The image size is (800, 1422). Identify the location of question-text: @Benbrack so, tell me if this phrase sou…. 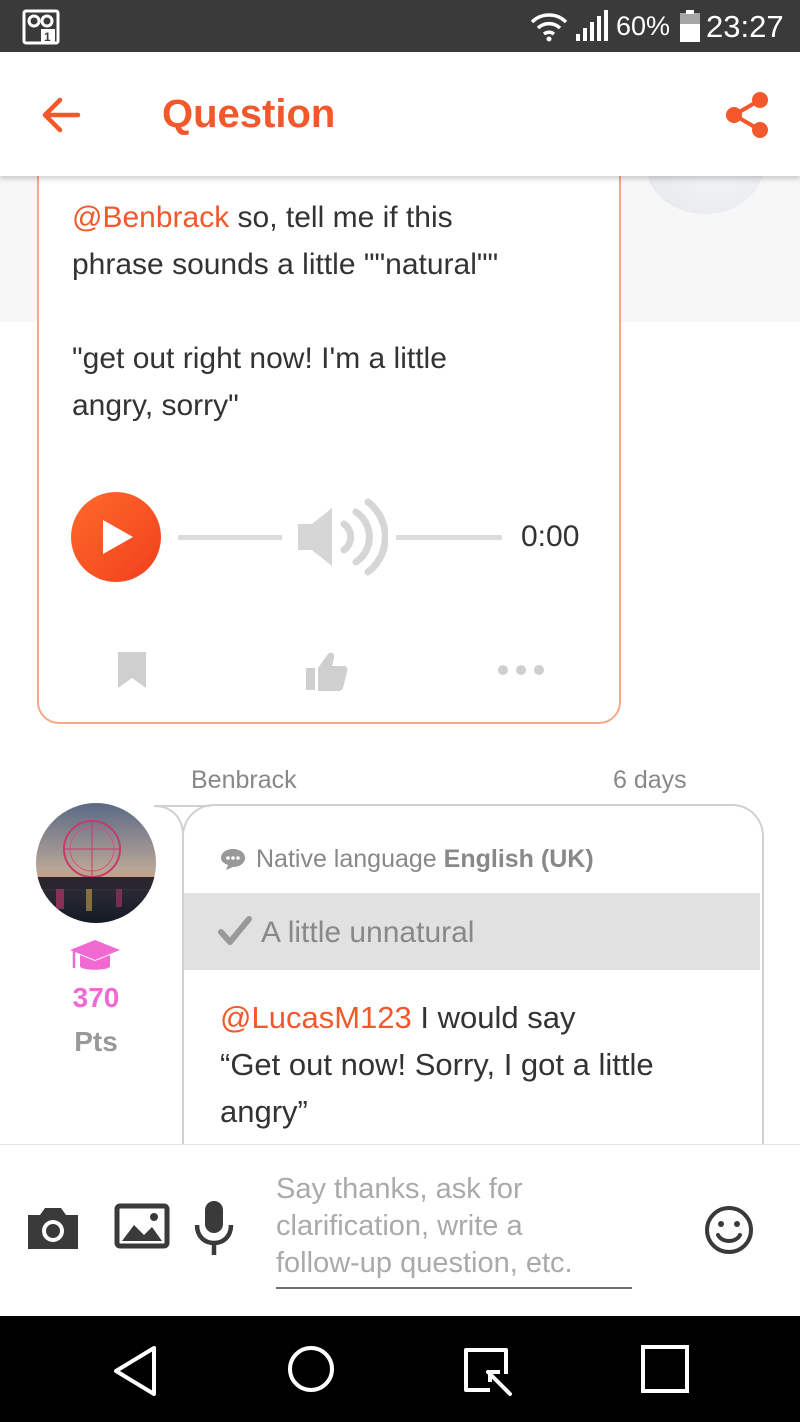
(285, 311).